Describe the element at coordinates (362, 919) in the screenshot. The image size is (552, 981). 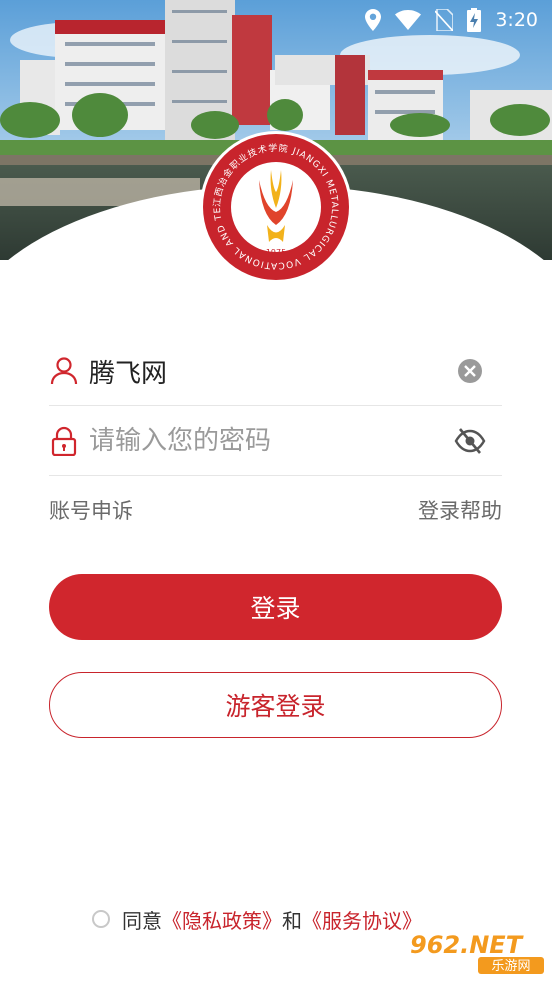
I see `service-agreement-link: 《服务协议》` at that location.